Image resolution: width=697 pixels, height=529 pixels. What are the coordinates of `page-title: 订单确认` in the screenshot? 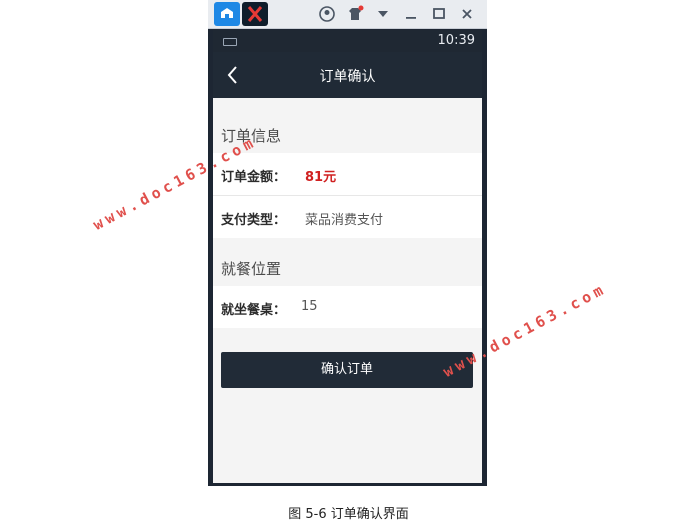 It's located at (347, 77).